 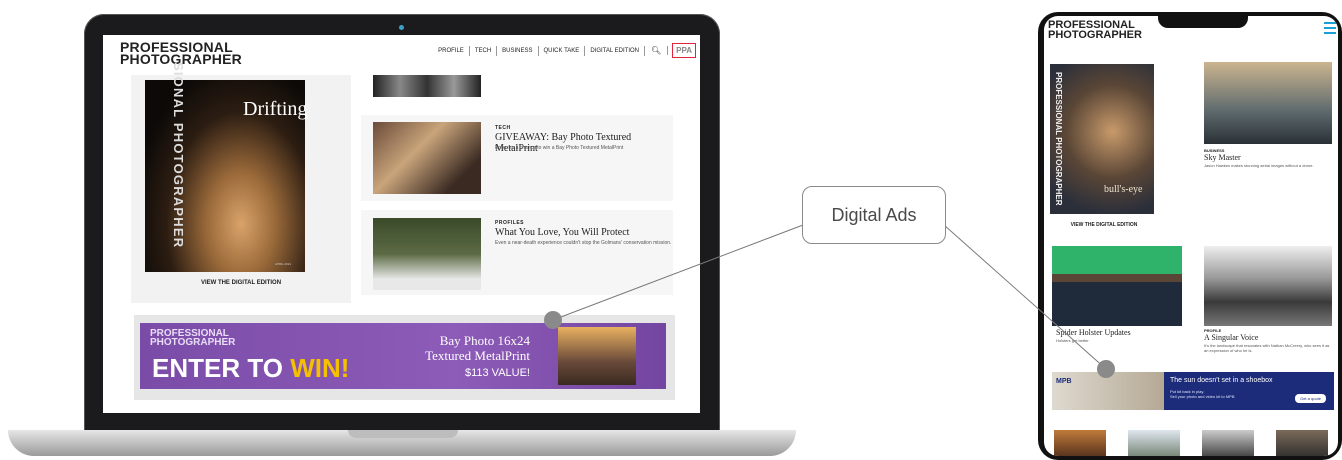 What do you see at coordinates (553, 320) in the screenshot?
I see `callout-marker-desktop` at bounding box center [553, 320].